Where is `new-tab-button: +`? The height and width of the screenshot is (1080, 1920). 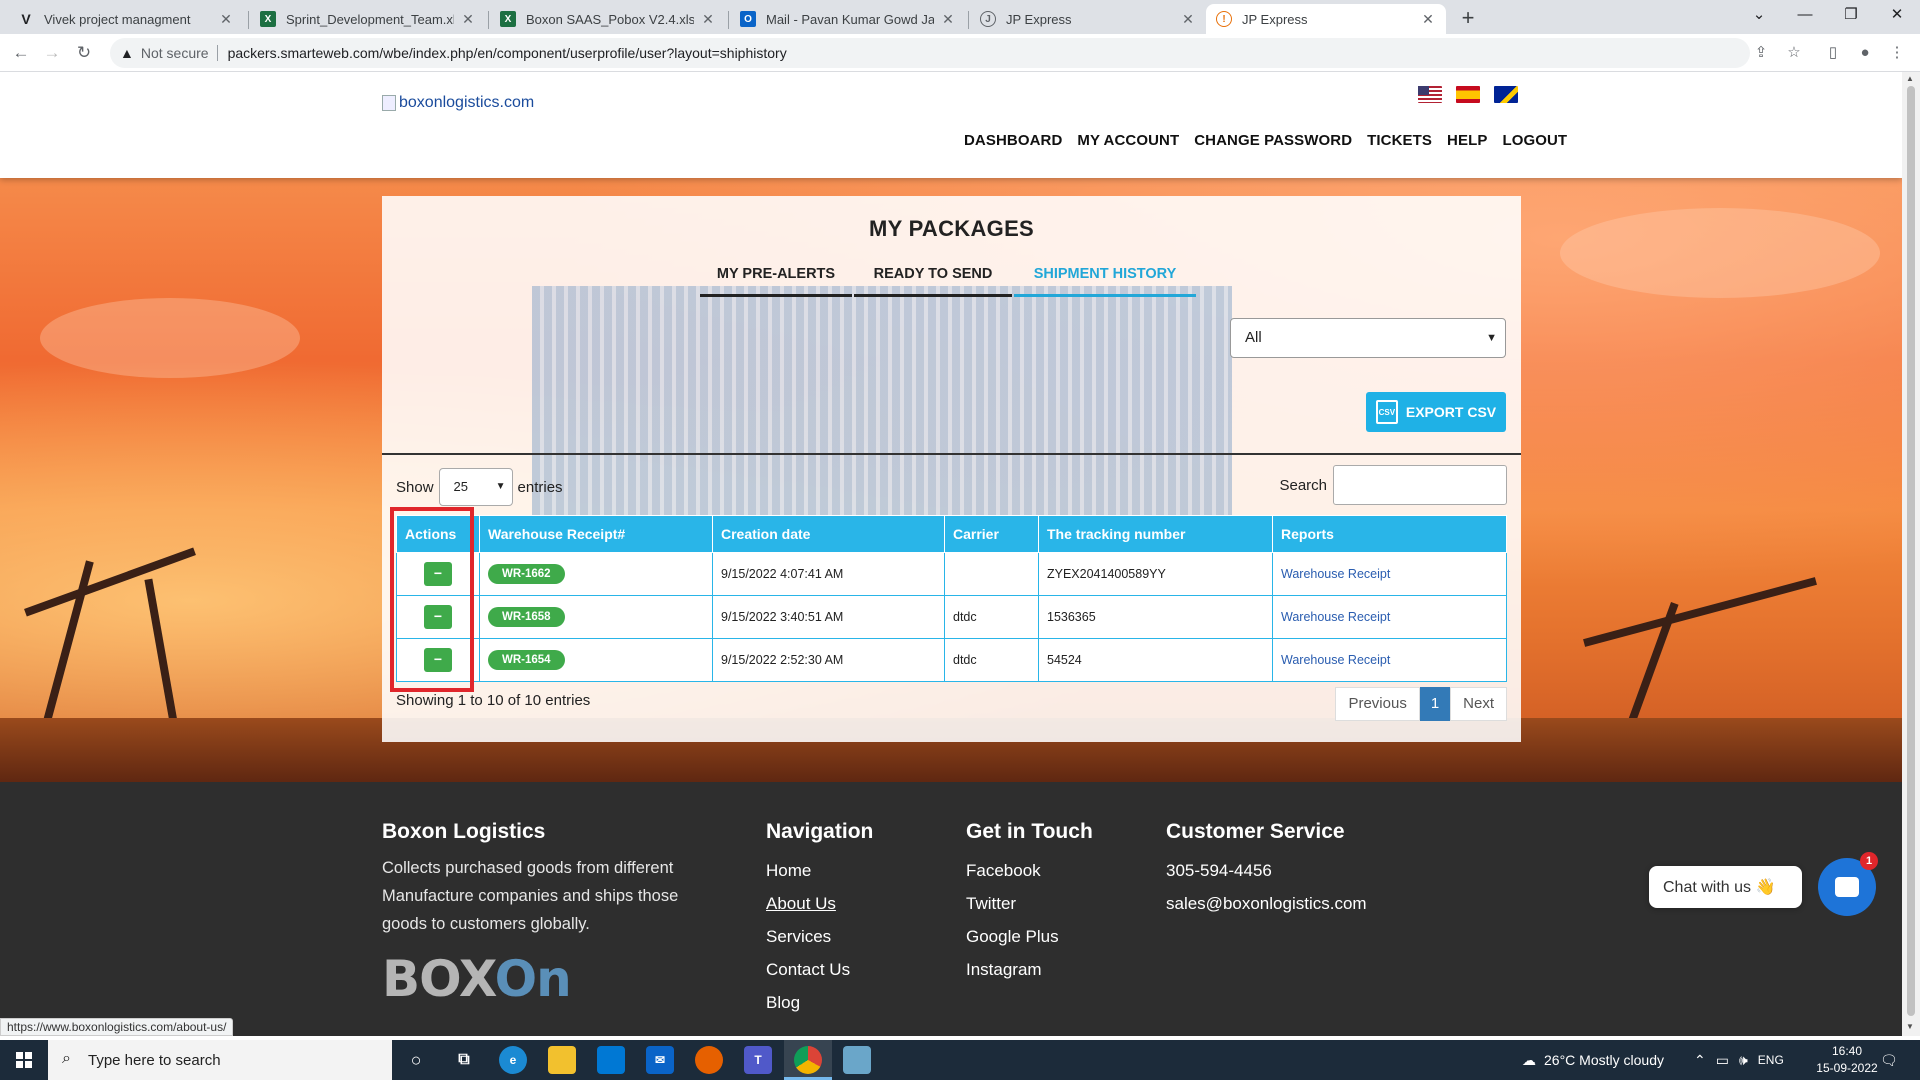 new-tab-button: + is located at coordinates (1468, 19).